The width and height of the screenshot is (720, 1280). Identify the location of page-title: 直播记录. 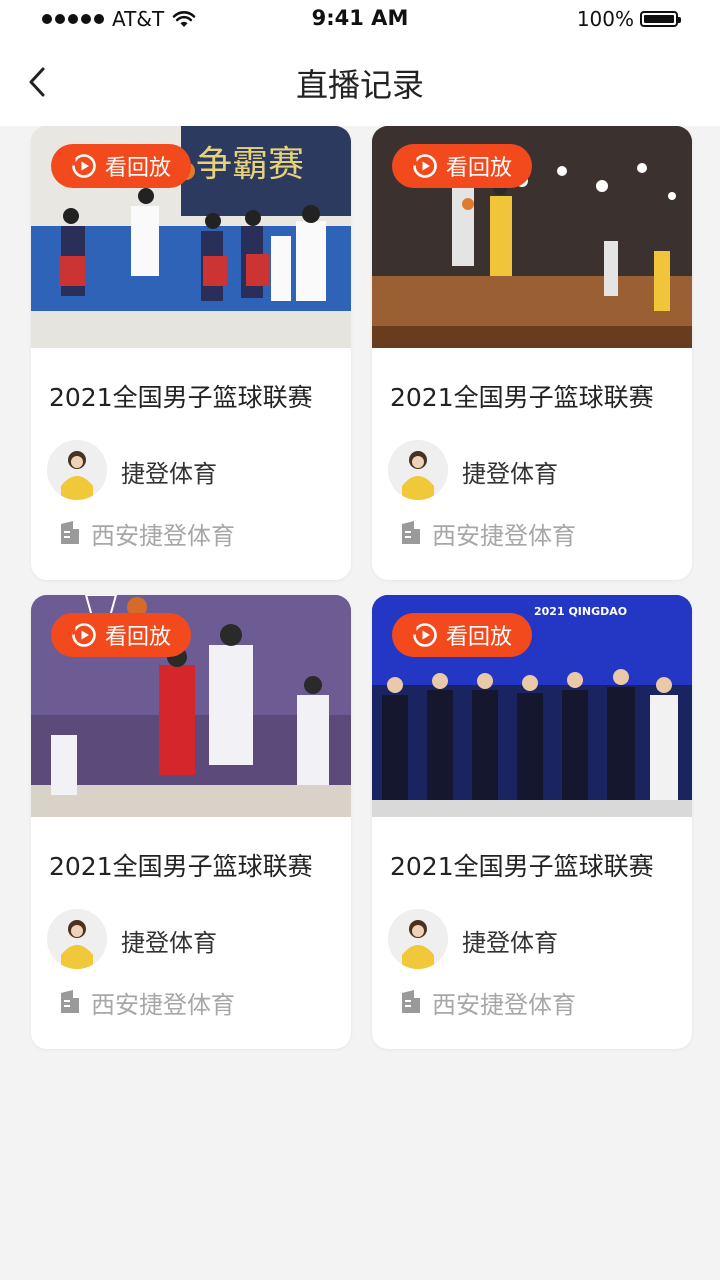
(359, 85).